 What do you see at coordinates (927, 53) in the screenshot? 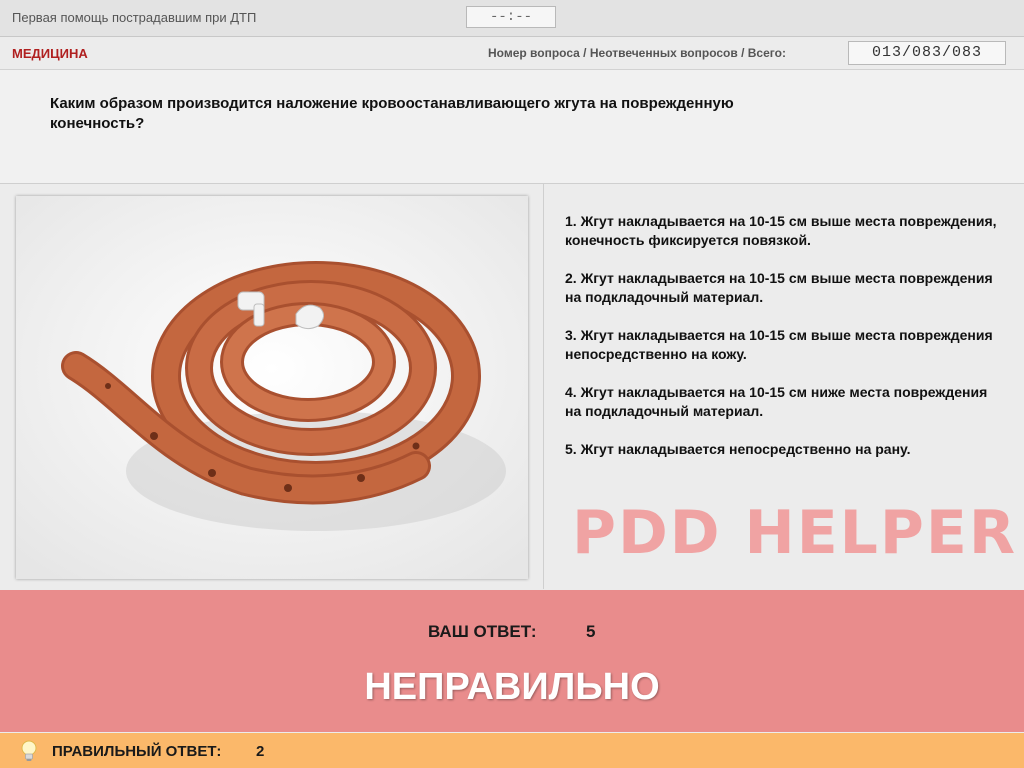
I see `question-counter: 013/083/083` at bounding box center [927, 53].